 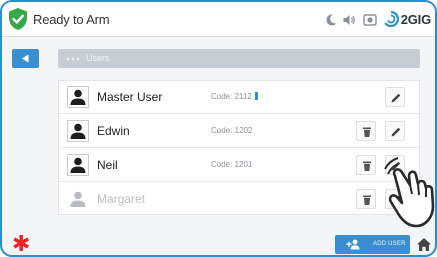 I want to click on user-row-master: Master User Code: 2112, so click(x=239, y=97).